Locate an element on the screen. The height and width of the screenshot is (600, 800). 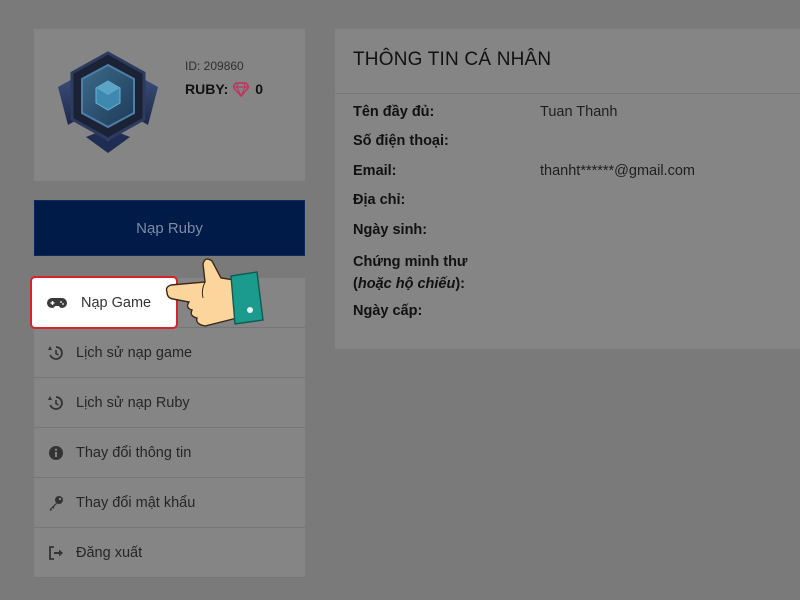
field-id-card: Chứng minh thư (hoặc hộ chiếu): is located at coordinates (446, 273).